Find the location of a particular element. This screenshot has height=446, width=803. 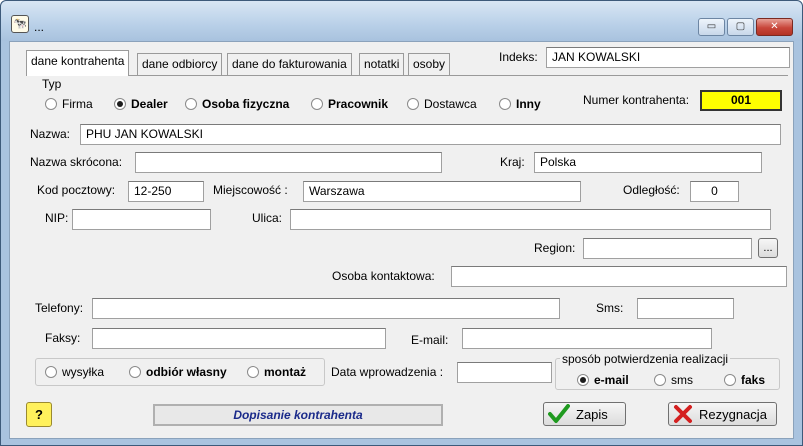

nazwa-input: PHU JAN KOWALSKI is located at coordinates (430, 134).